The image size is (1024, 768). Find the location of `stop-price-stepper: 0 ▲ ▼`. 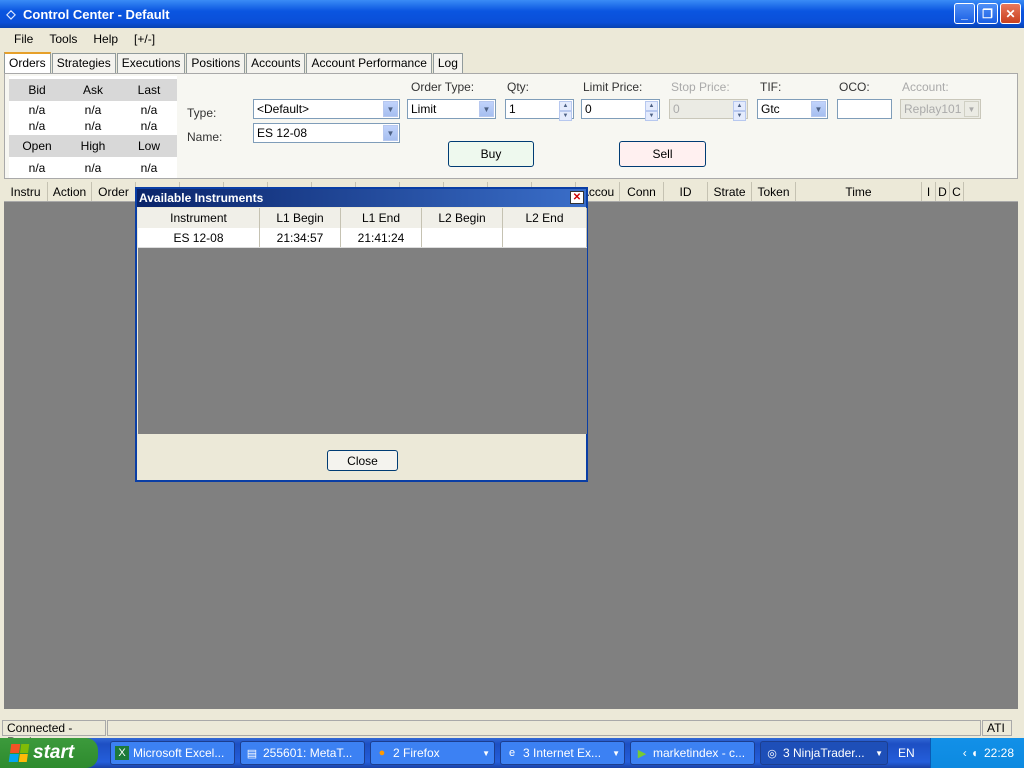

stop-price-stepper: 0 ▲ ▼ is located at coordinates (708, 110).